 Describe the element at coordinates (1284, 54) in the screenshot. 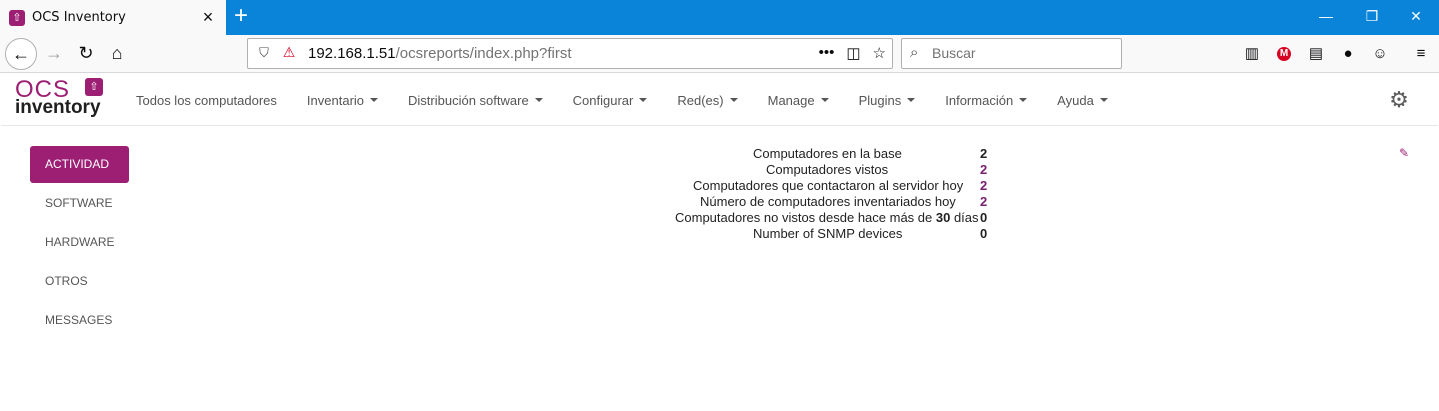

I see `mega-extension-icon: M` at that location.